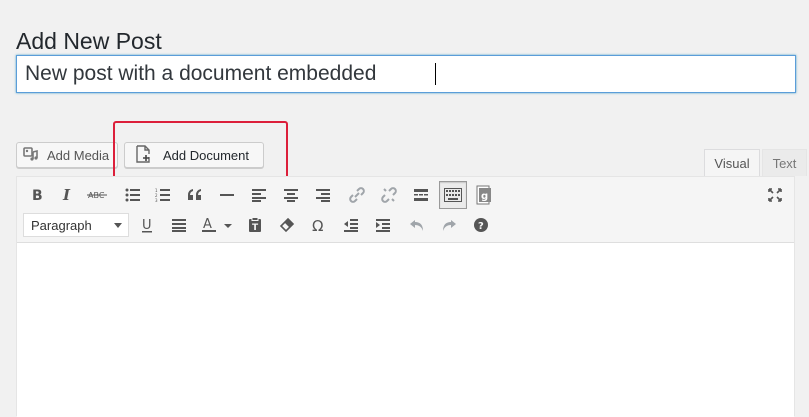  I want to click on svg-text: B, so click(37, 195).